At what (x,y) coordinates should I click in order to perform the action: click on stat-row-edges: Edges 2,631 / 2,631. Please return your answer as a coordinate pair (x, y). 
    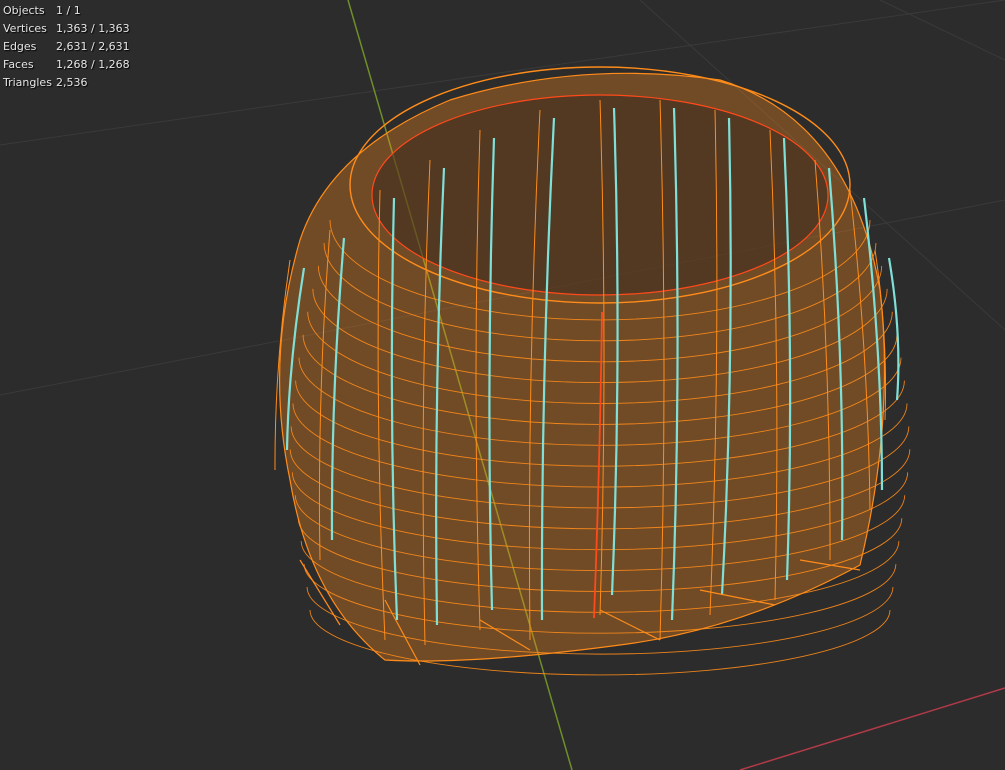
    Looking at the image, I should click on (66, 47).